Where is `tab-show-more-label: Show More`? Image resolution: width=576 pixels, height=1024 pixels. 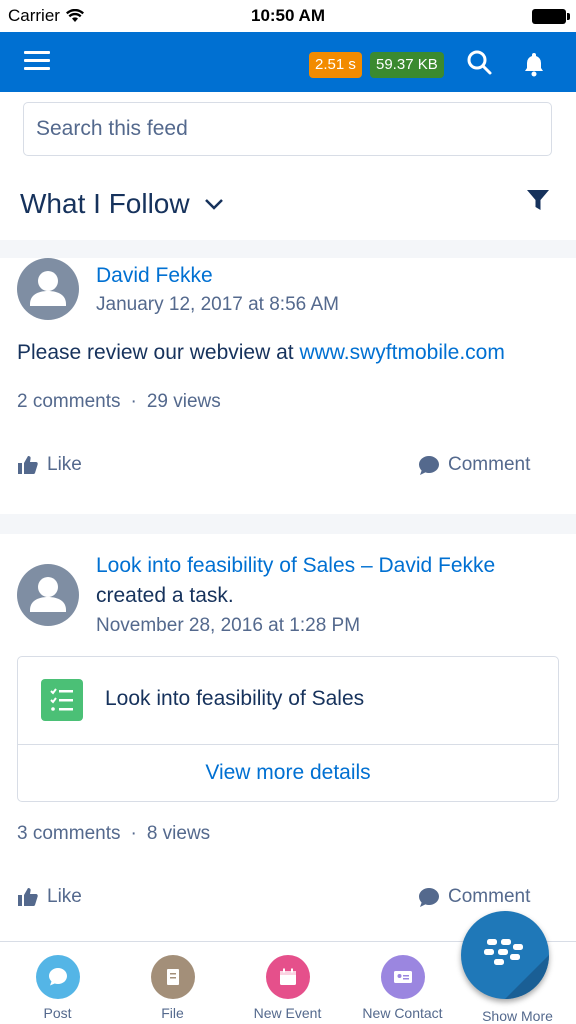 tab-show-more-label: Show More is located at coordinates (517, 1016).